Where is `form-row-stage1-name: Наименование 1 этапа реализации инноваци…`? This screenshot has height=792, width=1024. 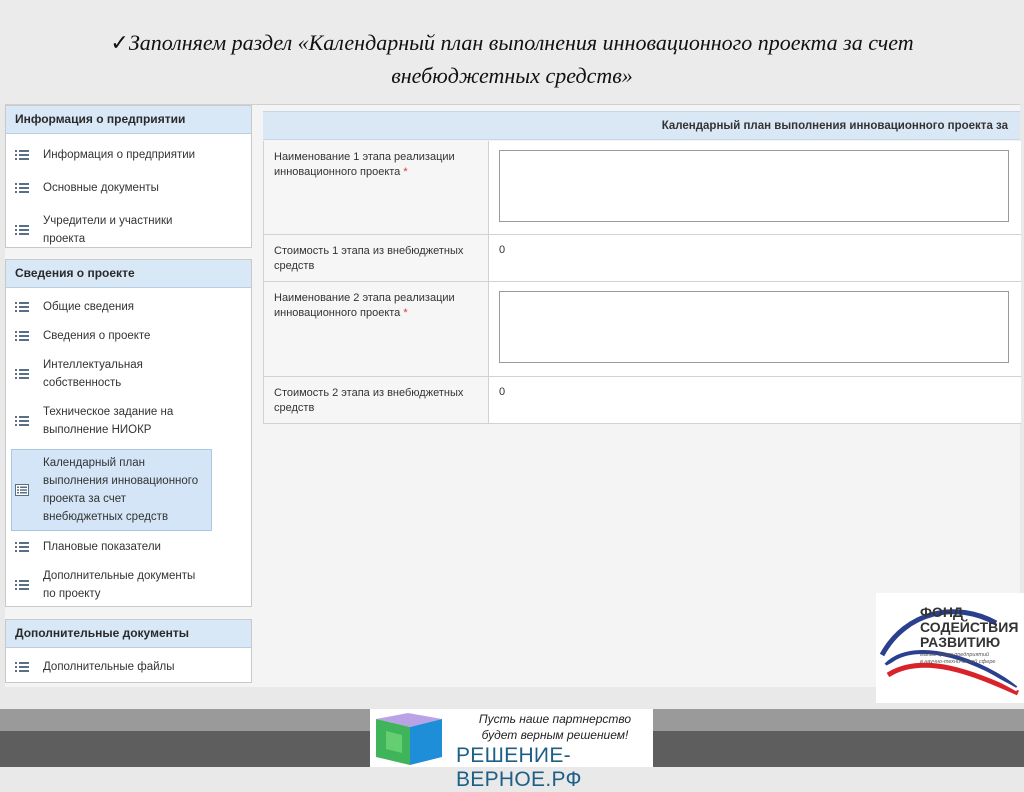 form-row-stage1-name: Наименование 1 этапа реализации инноваци… is located at coordinates (642, 188).